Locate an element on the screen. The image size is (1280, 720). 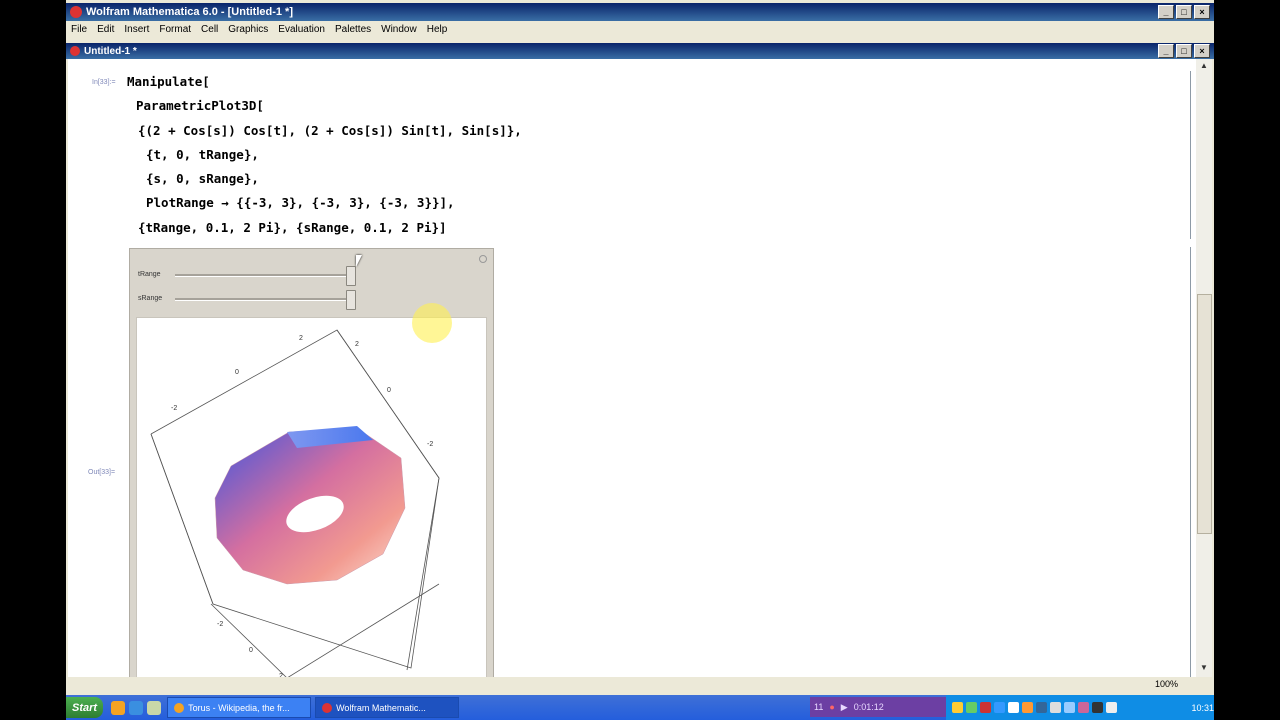
clock: 10:31 is located at coordinates (1202, 708).